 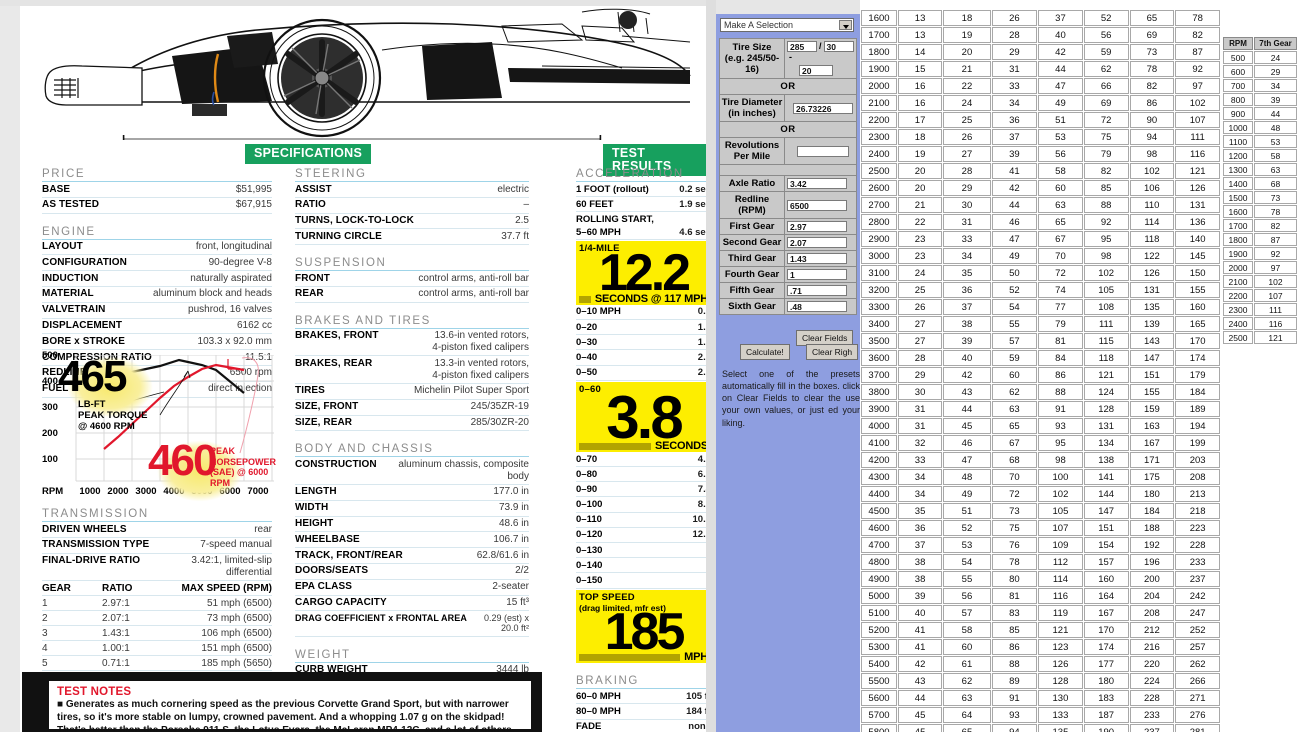 What do you see at coordinates (1152, 511) in the screenshot?
I see `gear-table-speed-cell: 184` at bounding box center [1152, 511].